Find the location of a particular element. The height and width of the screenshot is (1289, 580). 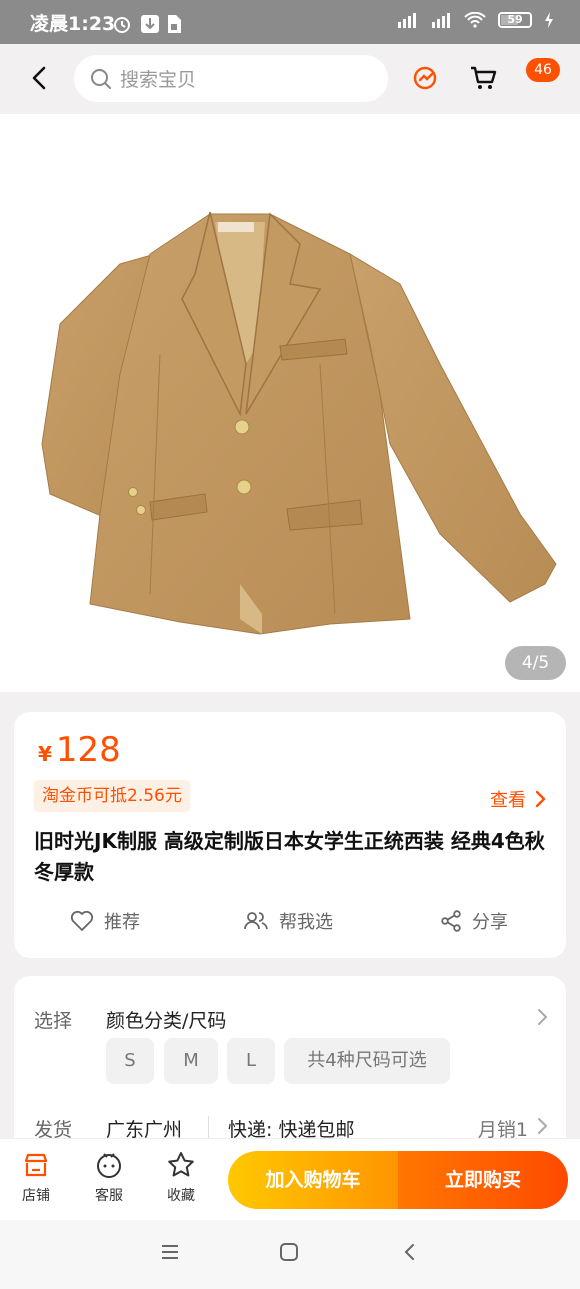

battery-indicator: 59 is located at coordinates (515, 20).